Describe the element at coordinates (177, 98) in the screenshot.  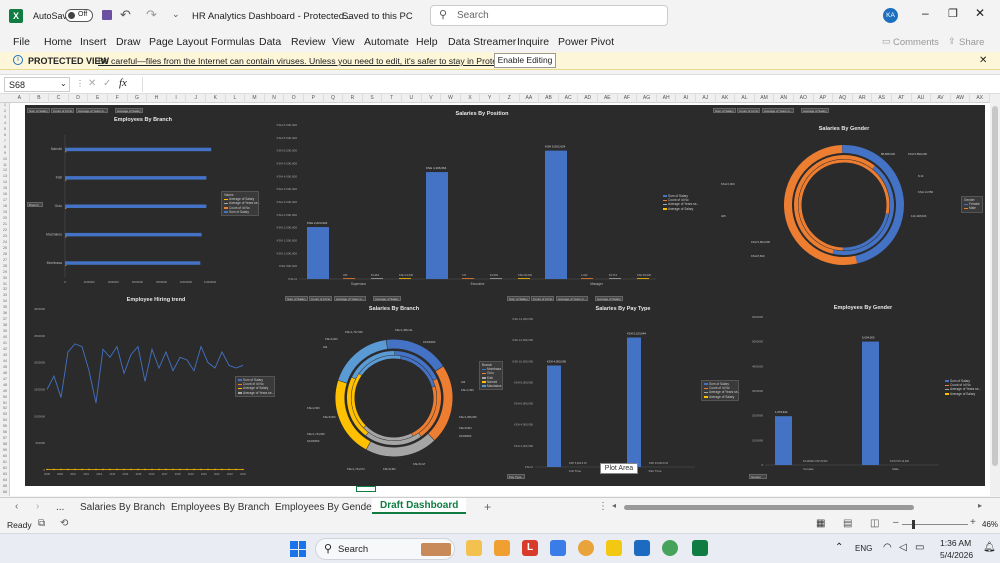
I see `column-header: I` at that location.